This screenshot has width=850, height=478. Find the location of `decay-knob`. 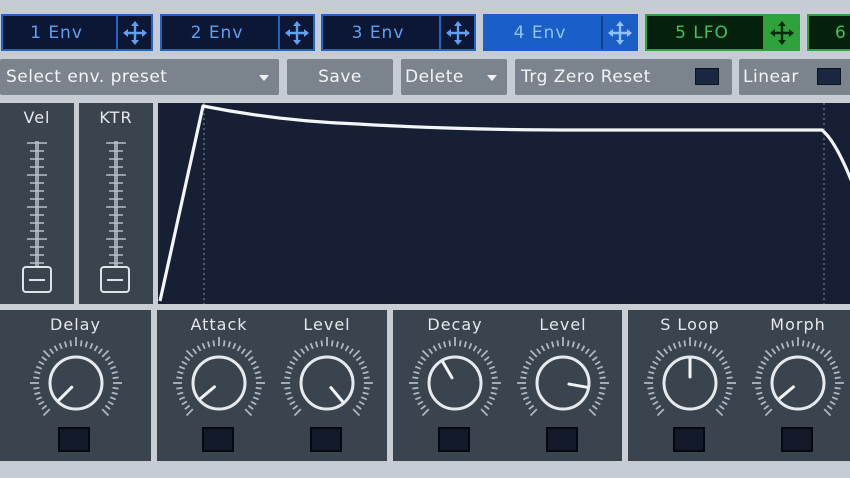

decay-knob is located at coordinates (455, 383).